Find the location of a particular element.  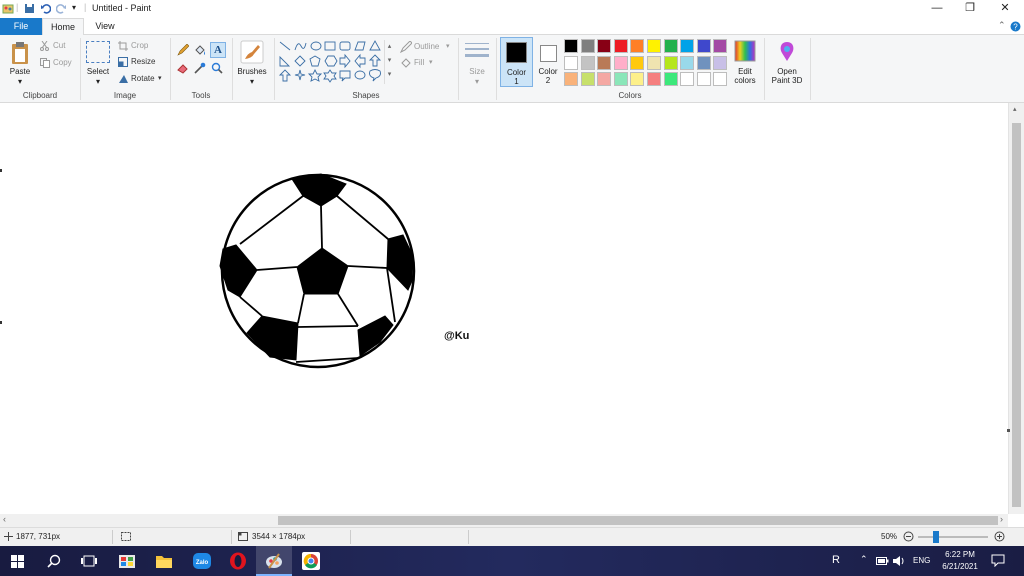

search-icon is located at coordinates (54, 561).